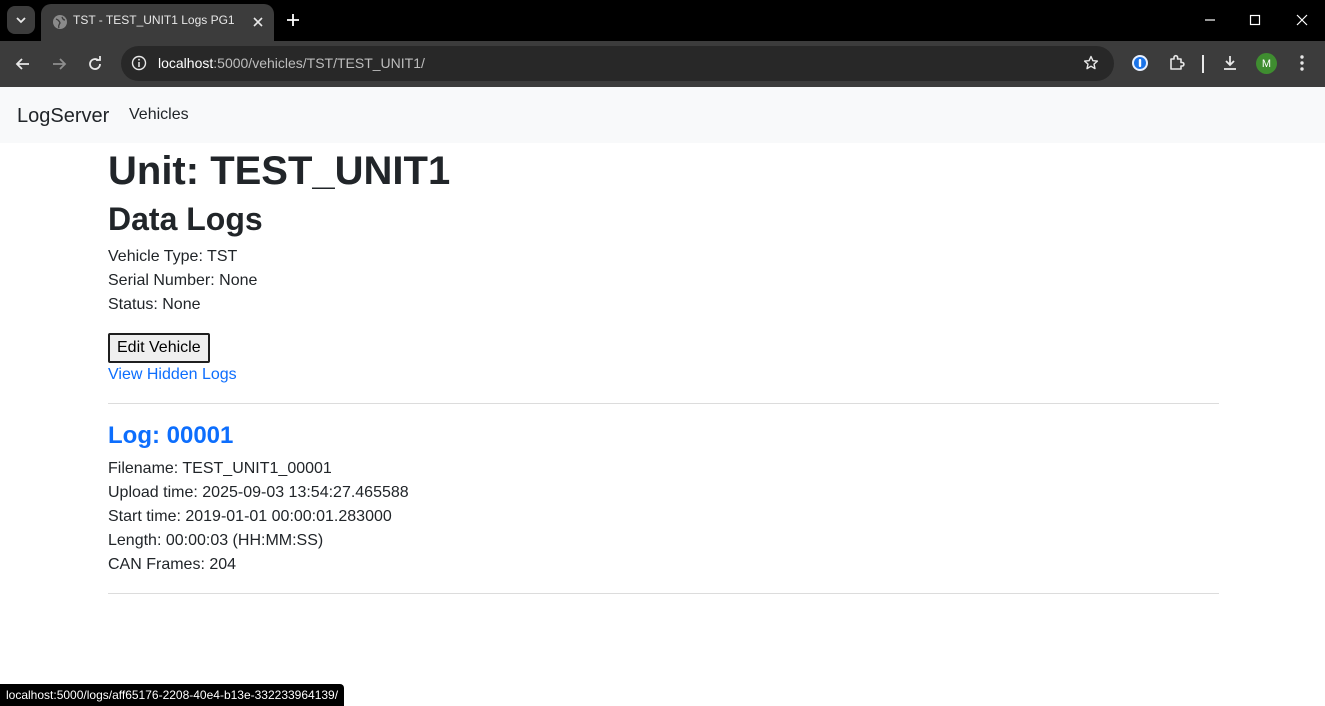 This screenshot has height=706, width=1325. Describe the element at coordinates (159, 115) in the screenshot. I see `nav-link-vehicles: Vehicles` at that location.